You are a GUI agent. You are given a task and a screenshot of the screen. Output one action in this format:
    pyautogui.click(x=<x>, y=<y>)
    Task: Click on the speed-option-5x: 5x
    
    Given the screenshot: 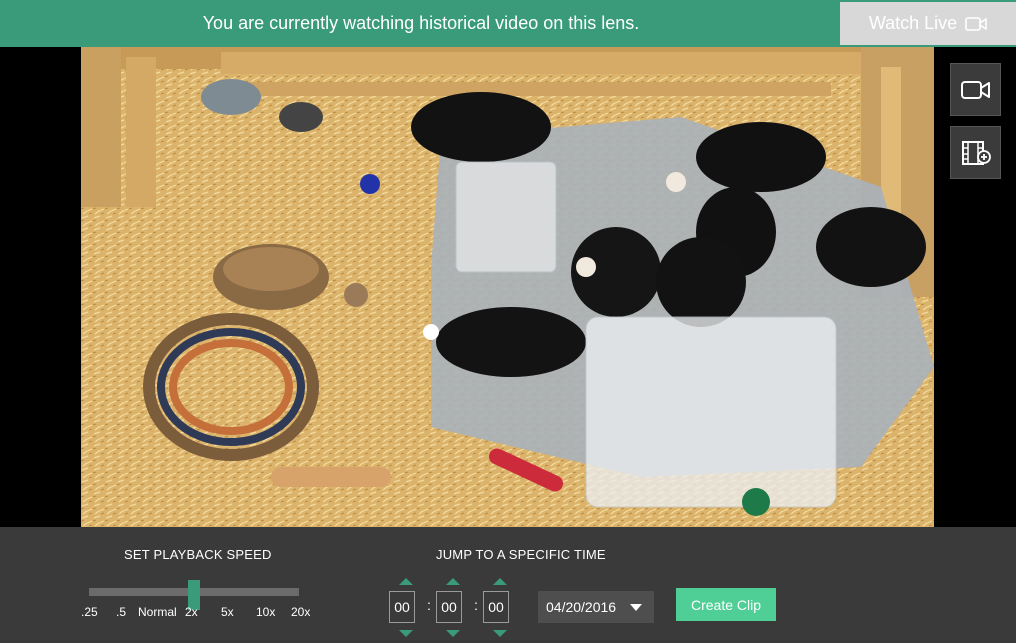 What is the action you would take?
    pyautogui.click(x=227, y=612)
    